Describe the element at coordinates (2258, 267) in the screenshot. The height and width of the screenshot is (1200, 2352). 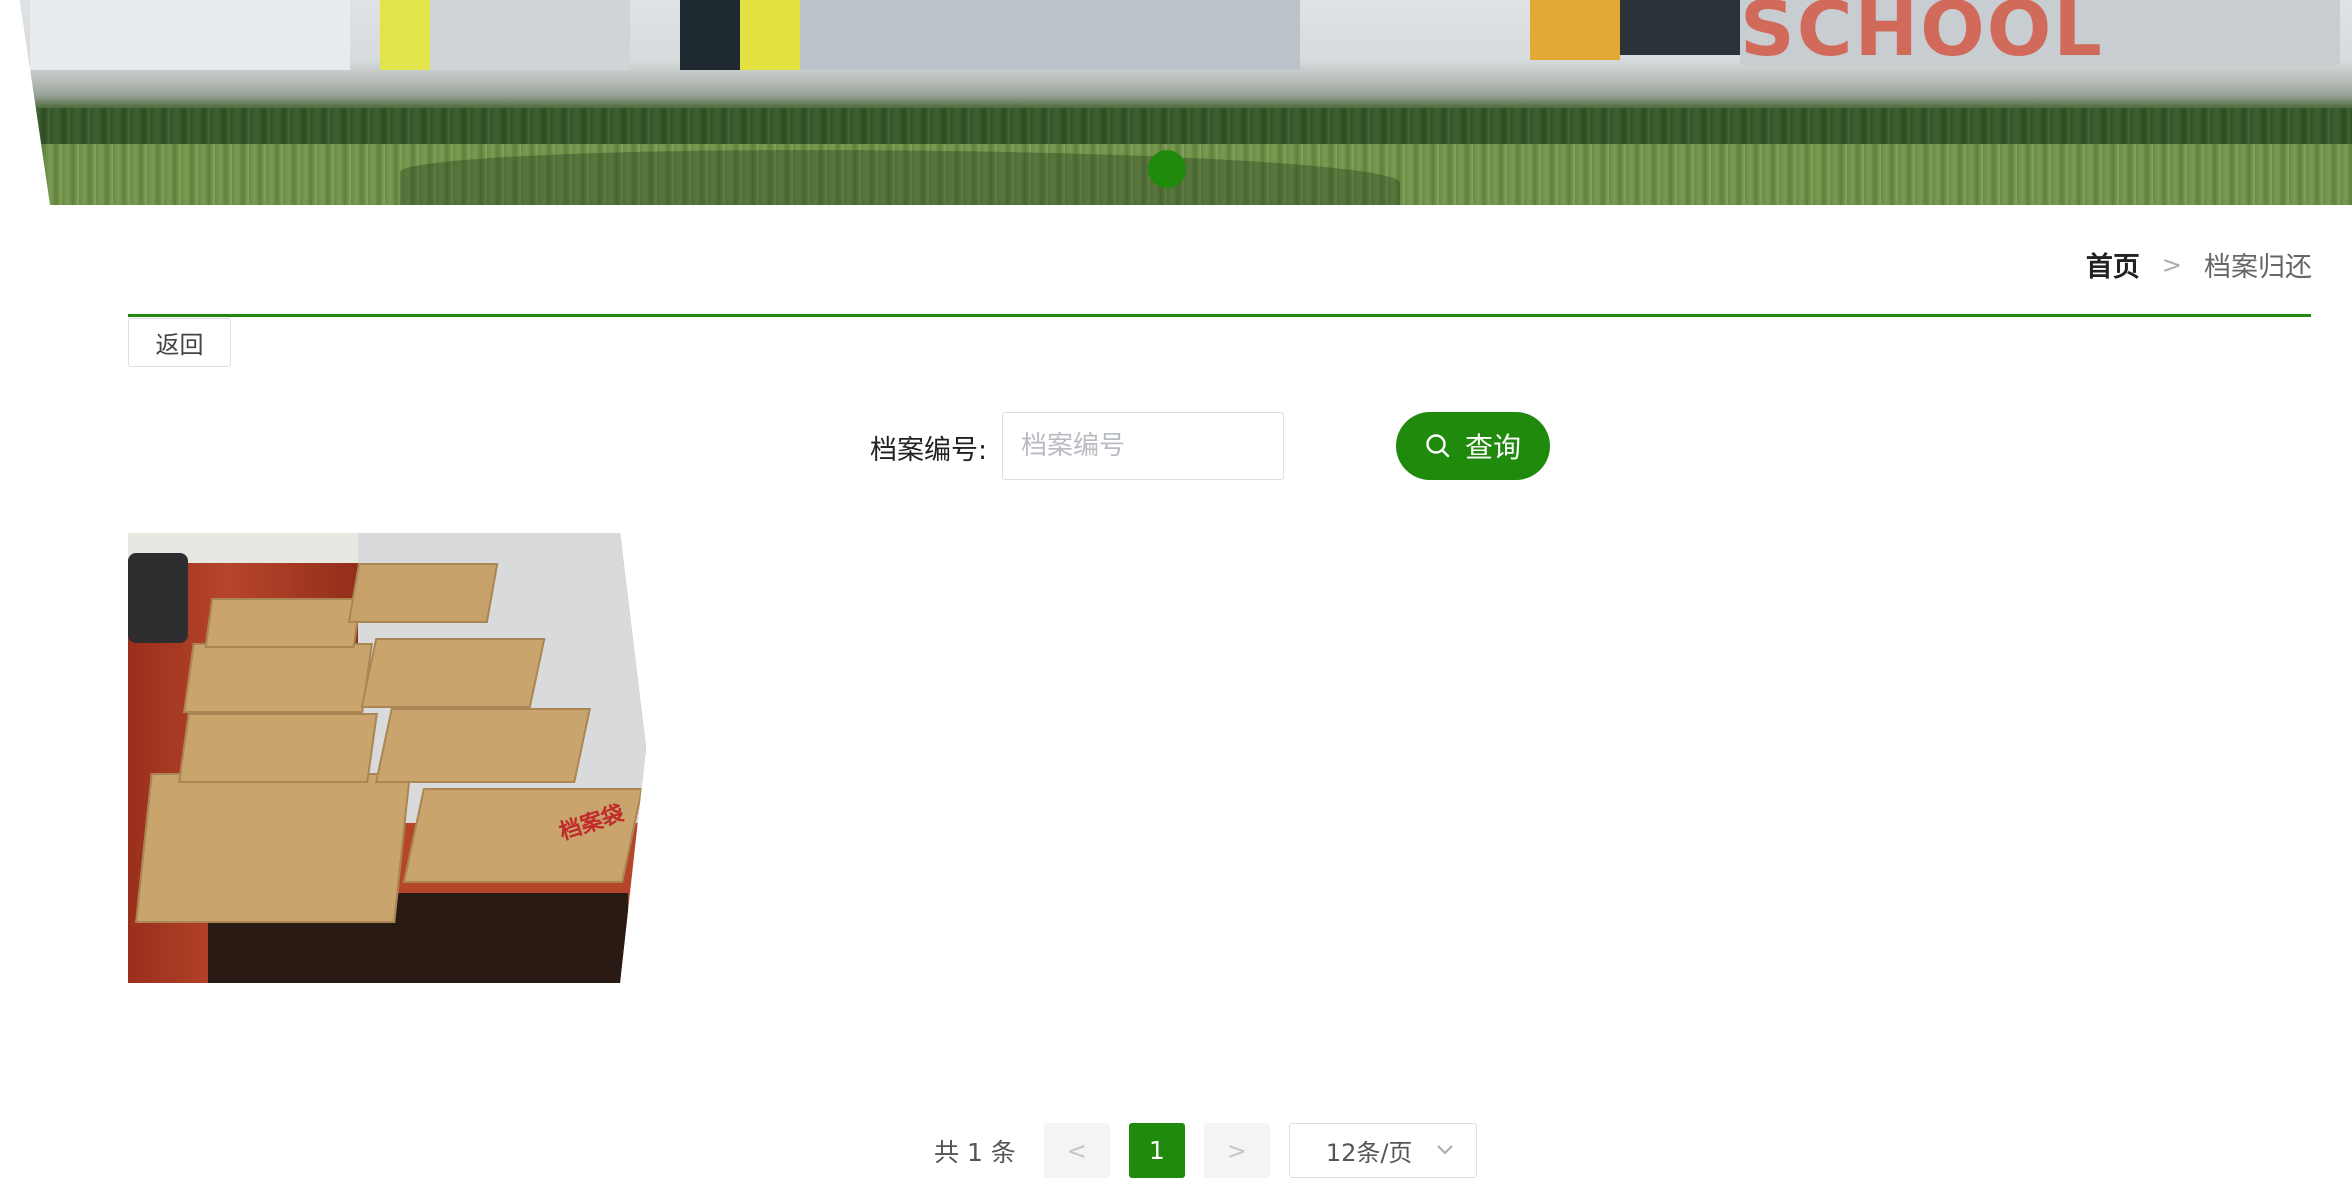
I see `breadcrumb-current: 档案归还` at that location.